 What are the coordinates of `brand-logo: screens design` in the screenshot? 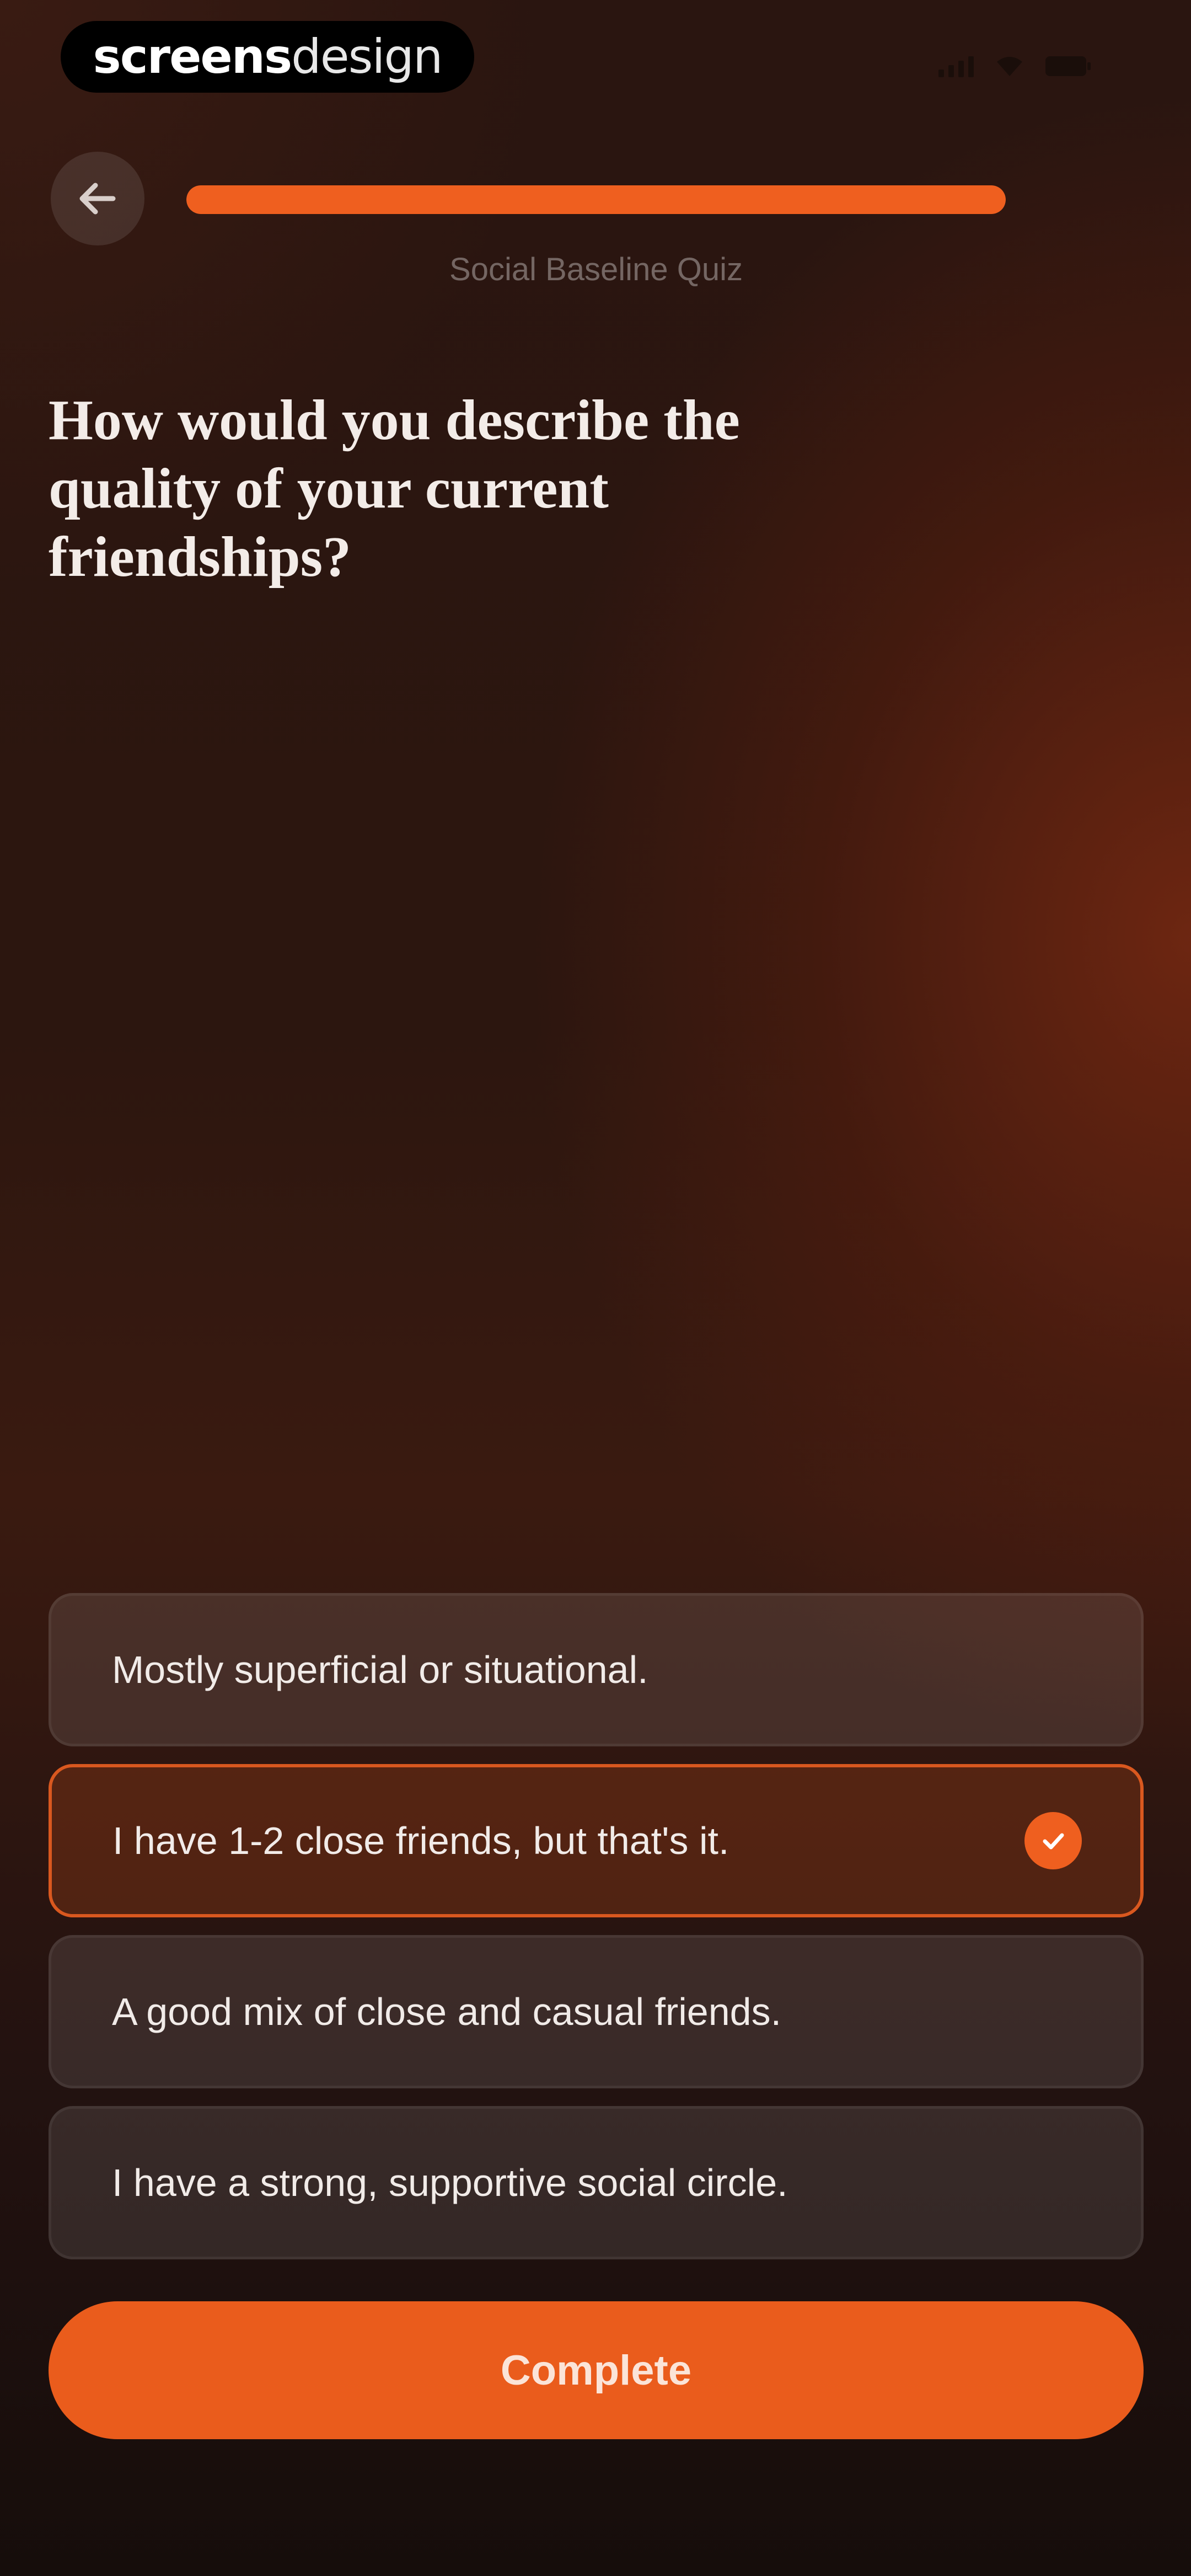 It's located at (267, 57).